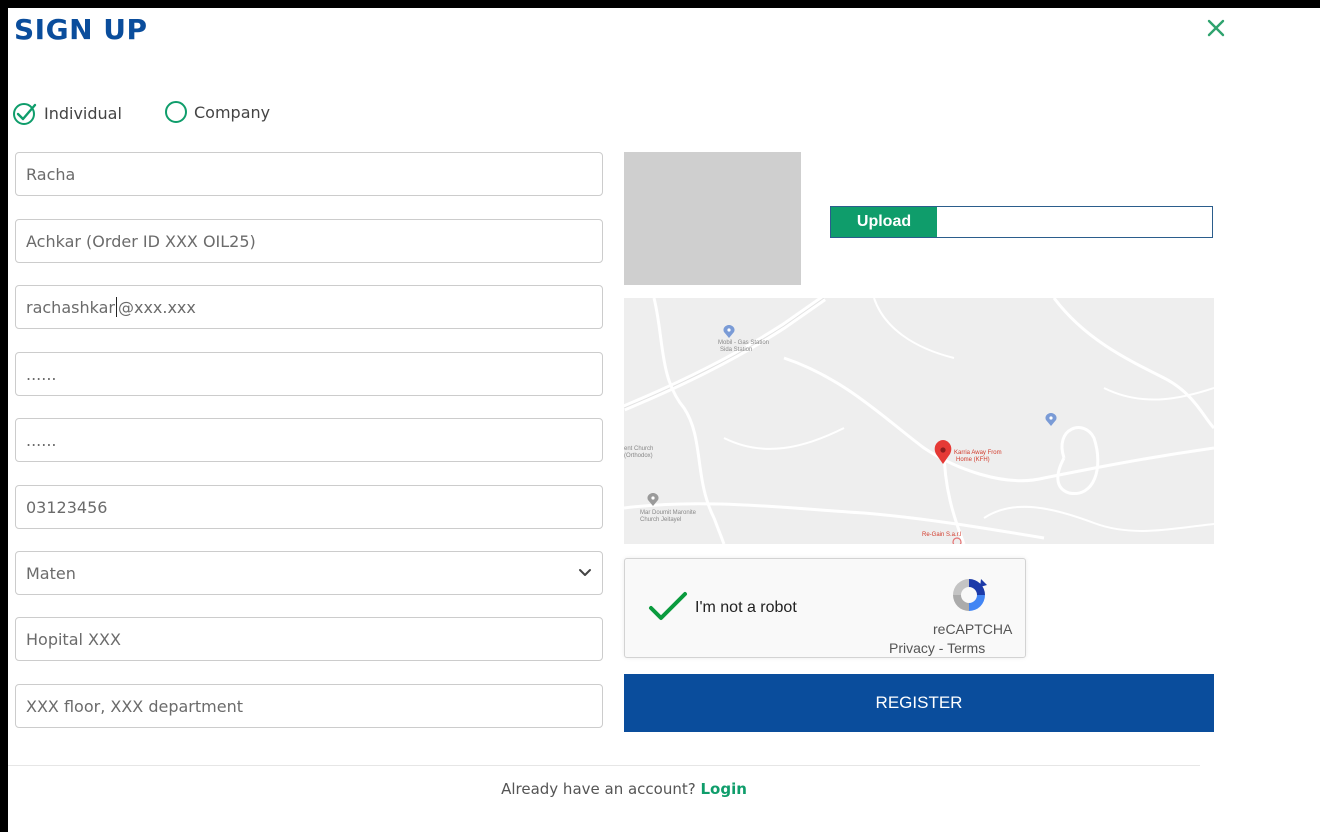  I want to click on address-detail-value: XXX floor, XXX department, so click(134, 706).